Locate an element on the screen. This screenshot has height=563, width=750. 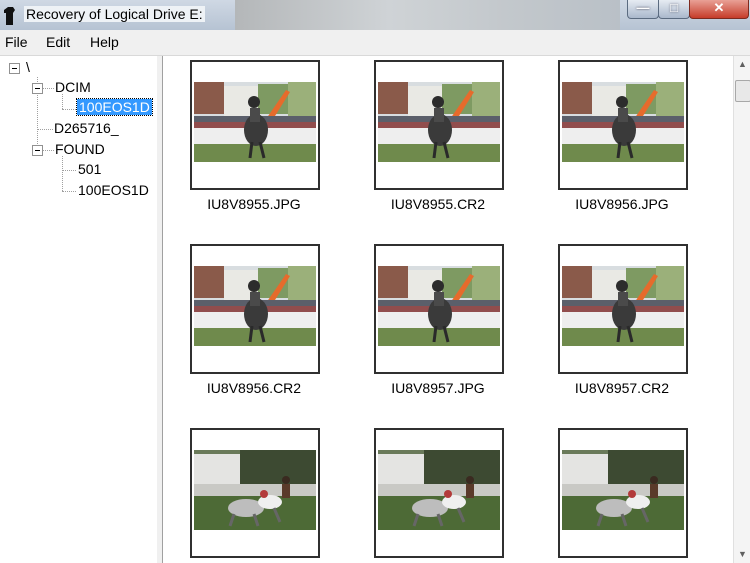
close-icon: ✕ is located at coordinates (719, 7).